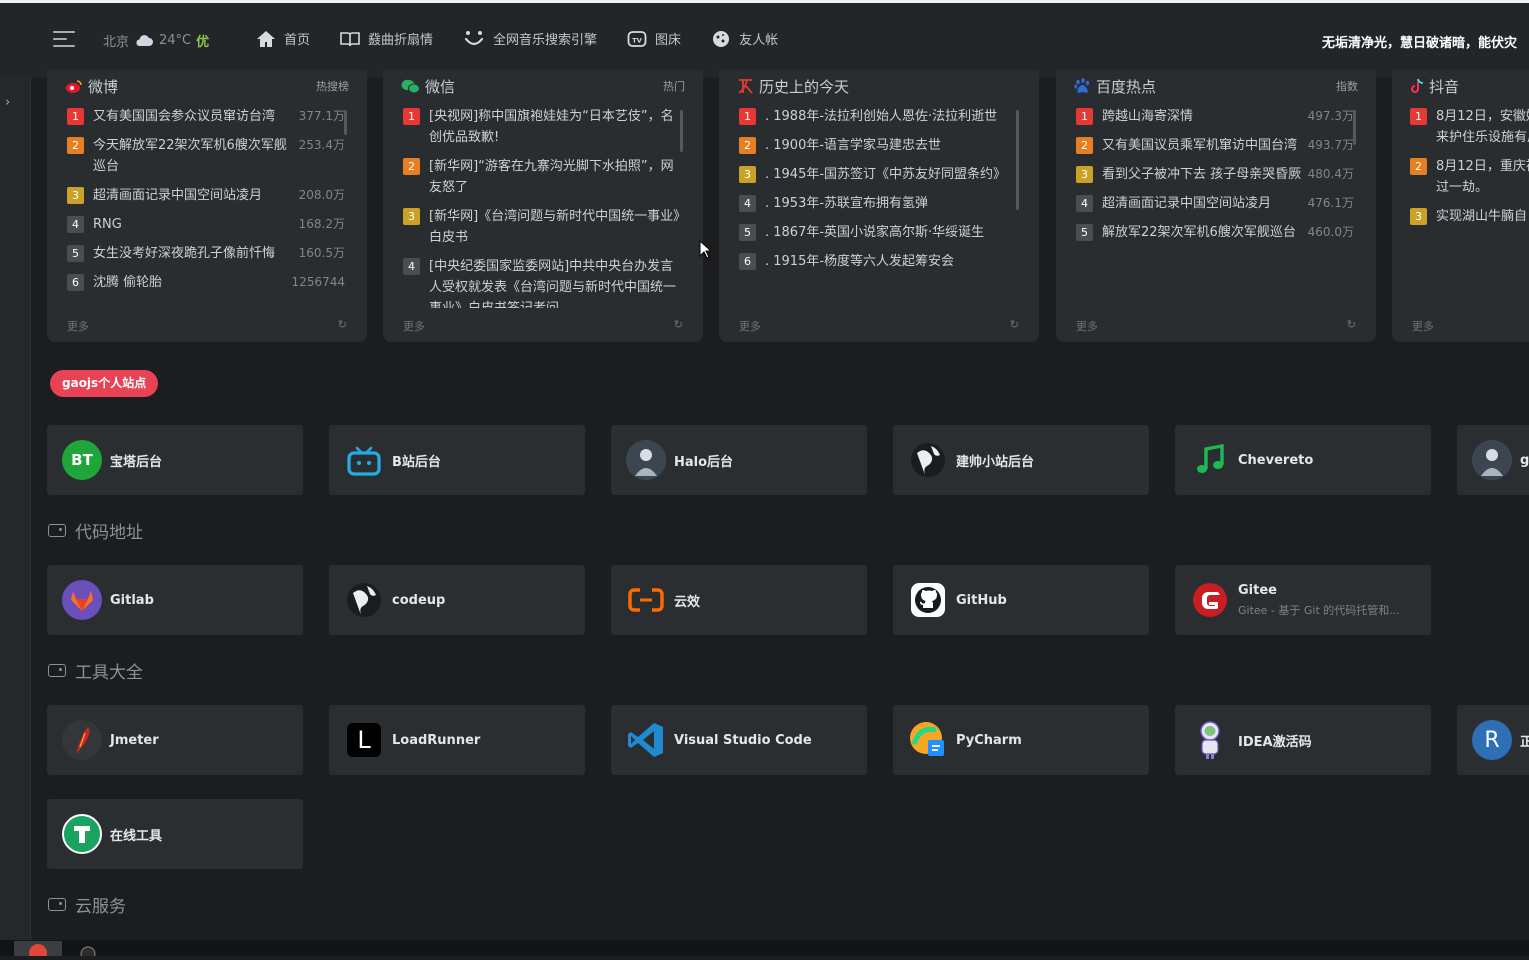 This screenshot has width=1529, height=960. What do you see at coordinates (457, 600) in the screenshot?
I see `site-tile-codeup: codeup` at bounding box center [457, 600].